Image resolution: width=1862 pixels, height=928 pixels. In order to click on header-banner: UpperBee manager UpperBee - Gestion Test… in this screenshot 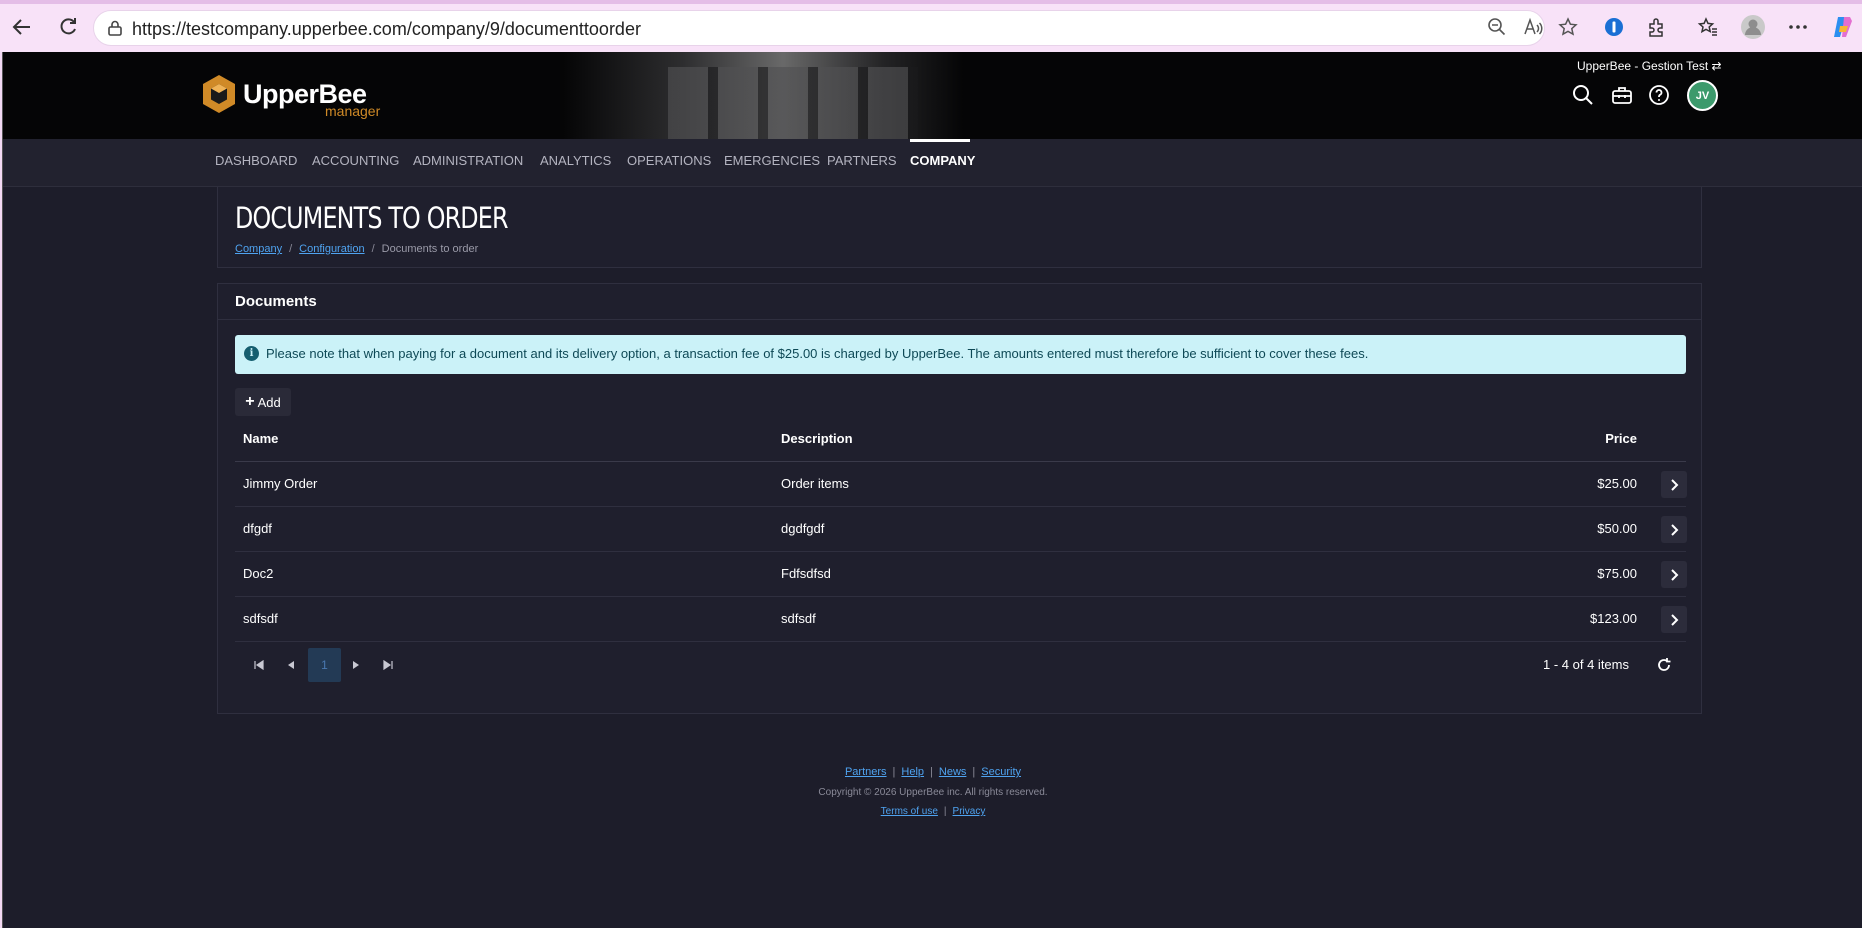, I will do `click(932, 95)`.